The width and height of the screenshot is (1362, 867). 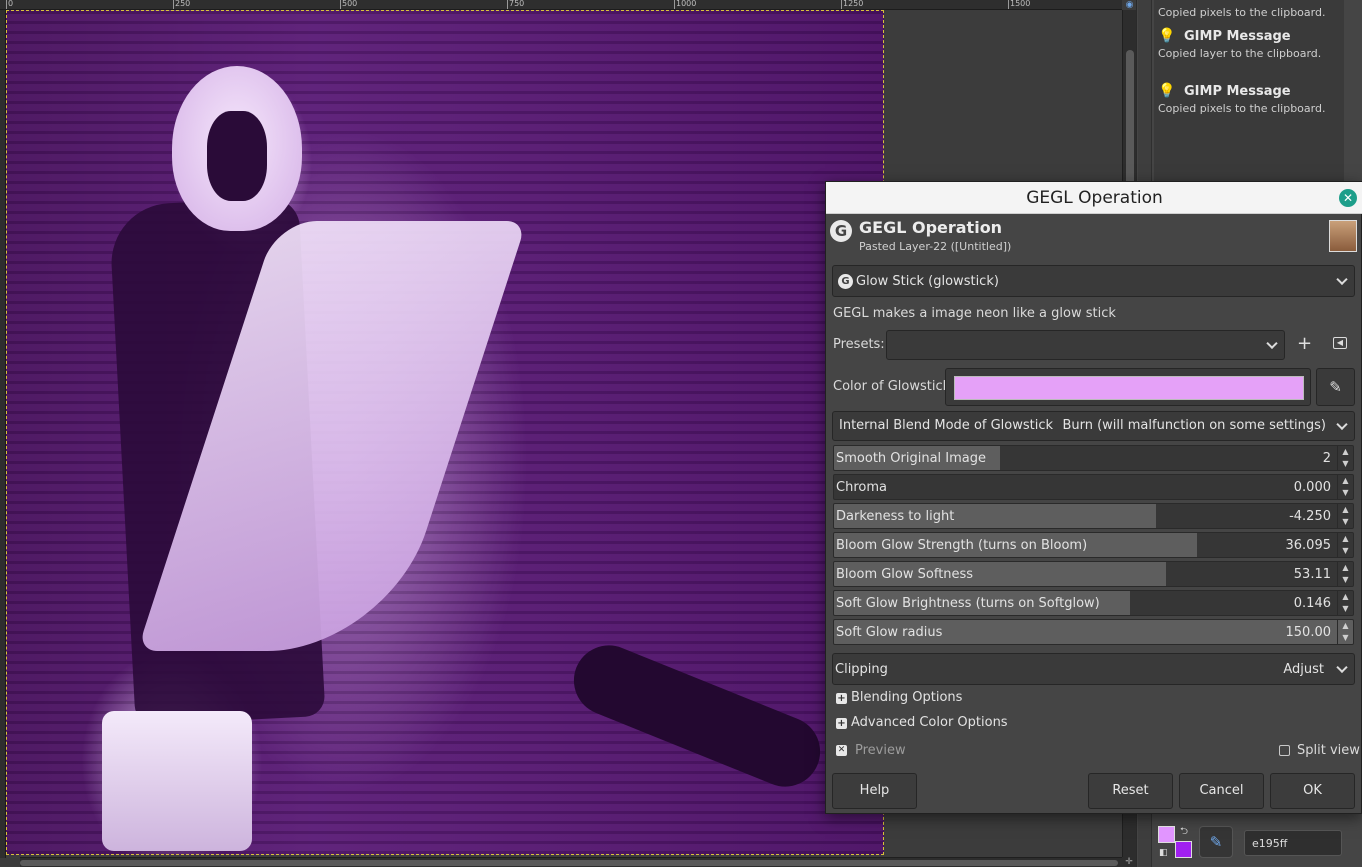 I want to click on dialog-titlebar: GEGL Operation ✕, so click(x=1094, y=198).